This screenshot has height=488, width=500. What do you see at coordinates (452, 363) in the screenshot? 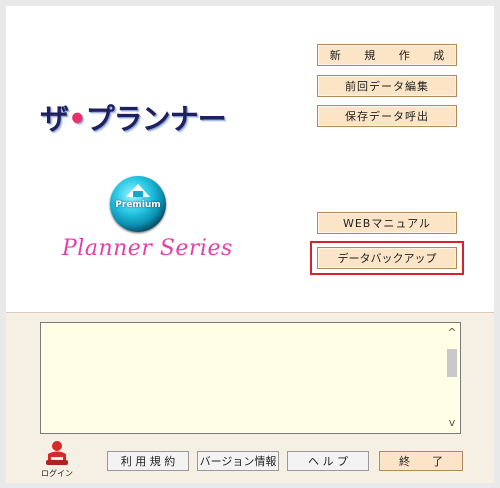
I see `scroll-thumb` at bounding box center [452, 363].